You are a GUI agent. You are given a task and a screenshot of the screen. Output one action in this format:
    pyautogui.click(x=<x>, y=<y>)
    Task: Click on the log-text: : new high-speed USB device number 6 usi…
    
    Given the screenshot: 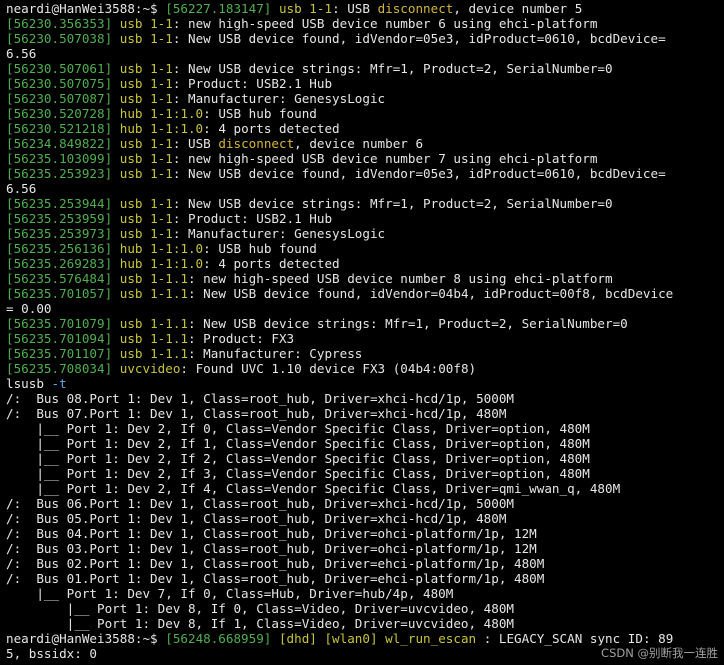 What is the action you would take?
    pyautogui.click(x=385, y=23)
    